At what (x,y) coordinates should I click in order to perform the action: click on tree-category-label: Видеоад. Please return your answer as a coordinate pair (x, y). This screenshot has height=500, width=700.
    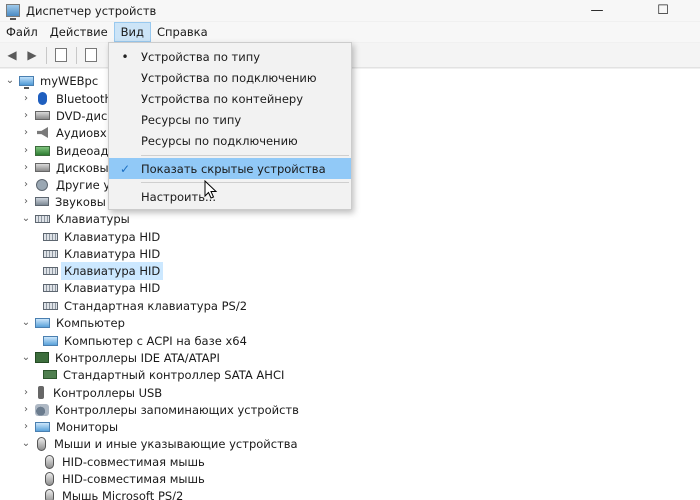
    Looking at the image, I should click on (82, 150).